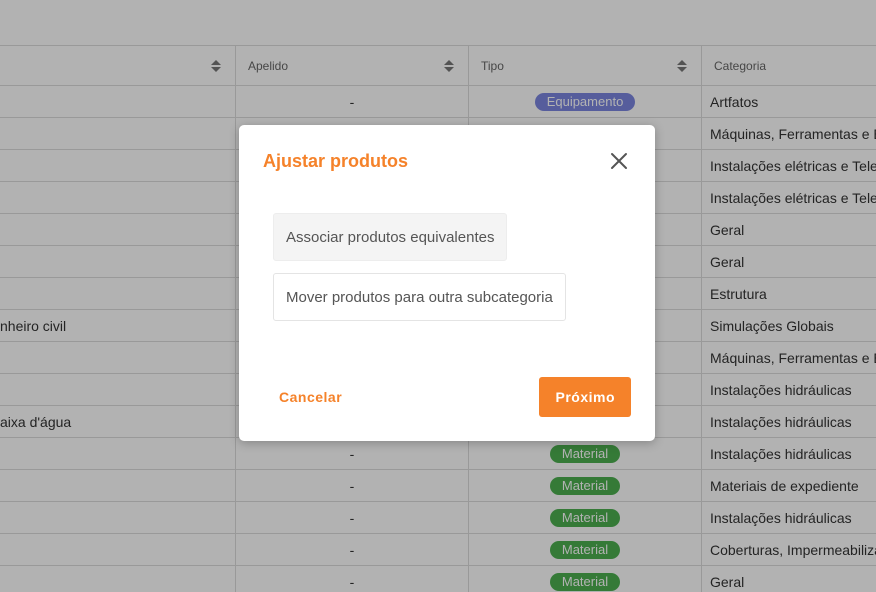 Image resolution: width=876 pixels, height=592 pixels. What do you see at coordinates (310, 397) in the screenshot?
I see `cancel-button: Cancelar` at bounding box center [310, 397].